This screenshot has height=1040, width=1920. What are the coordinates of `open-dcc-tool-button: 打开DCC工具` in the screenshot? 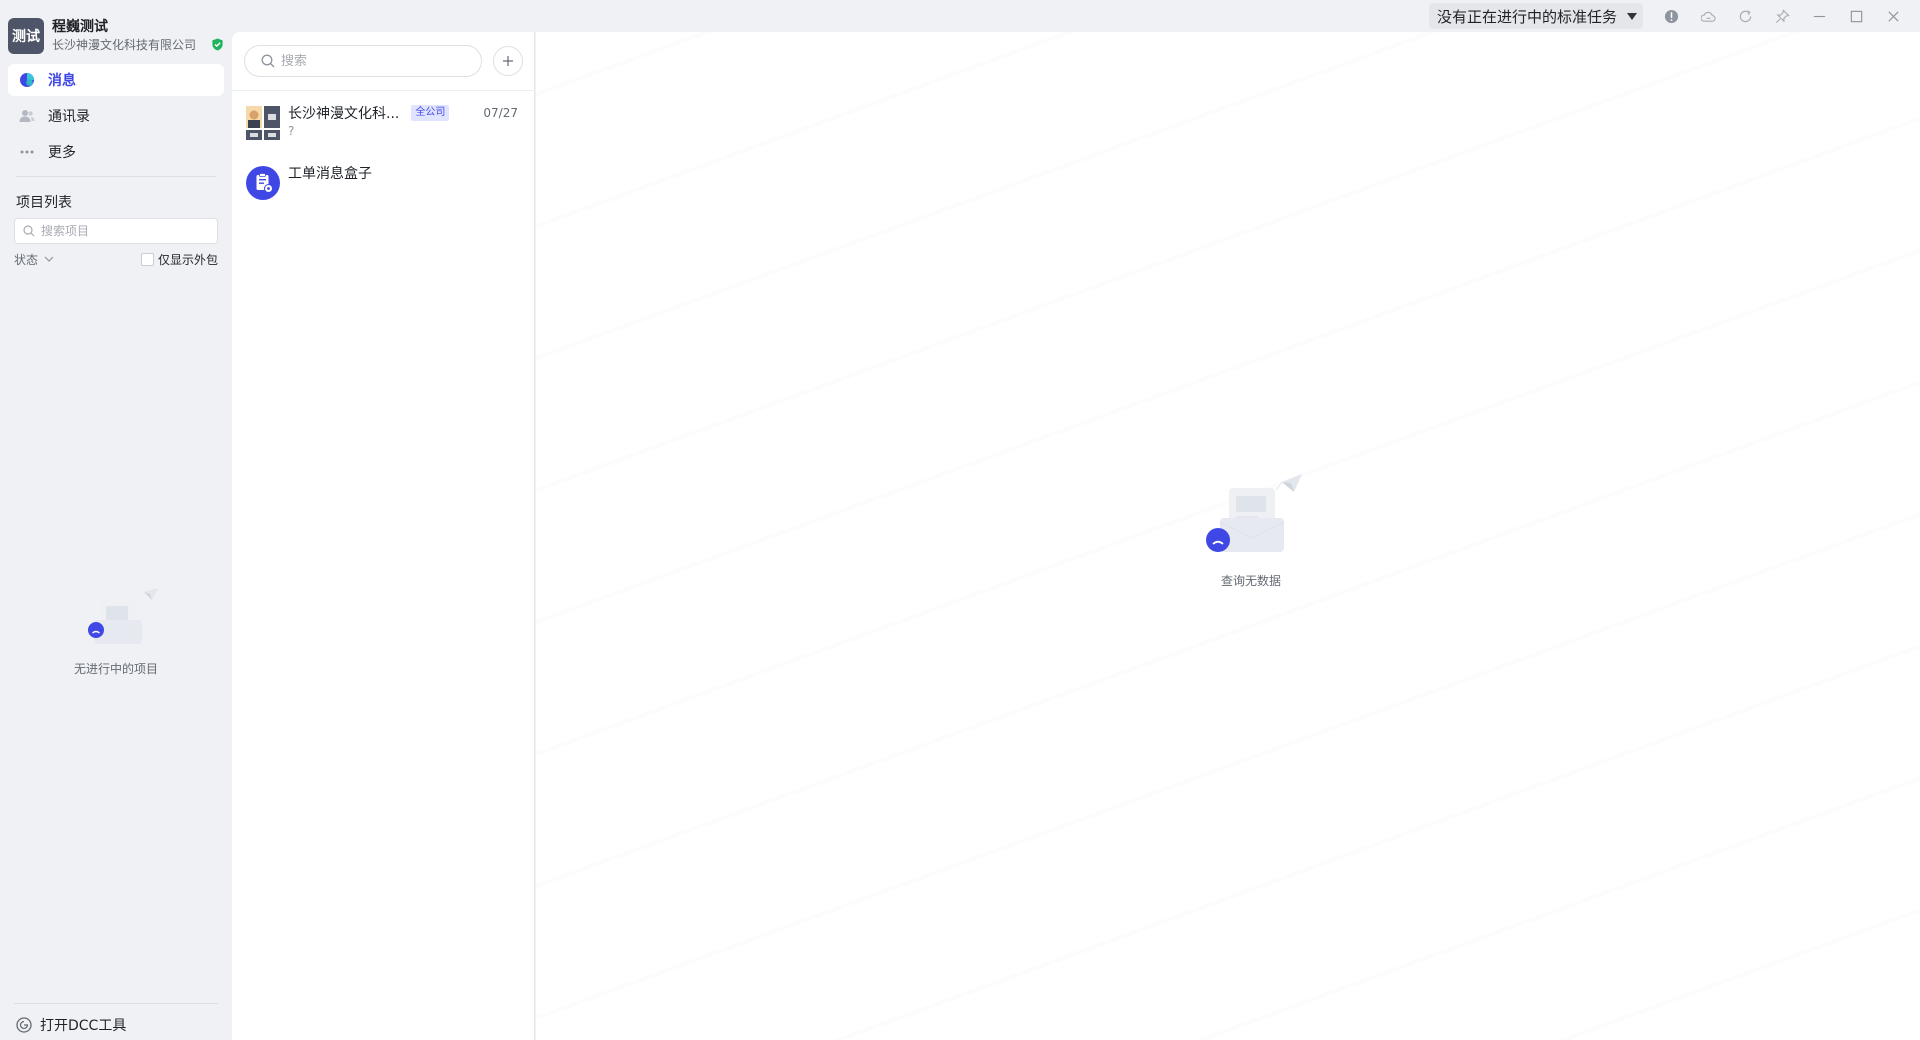 It's located at (71, 1025).